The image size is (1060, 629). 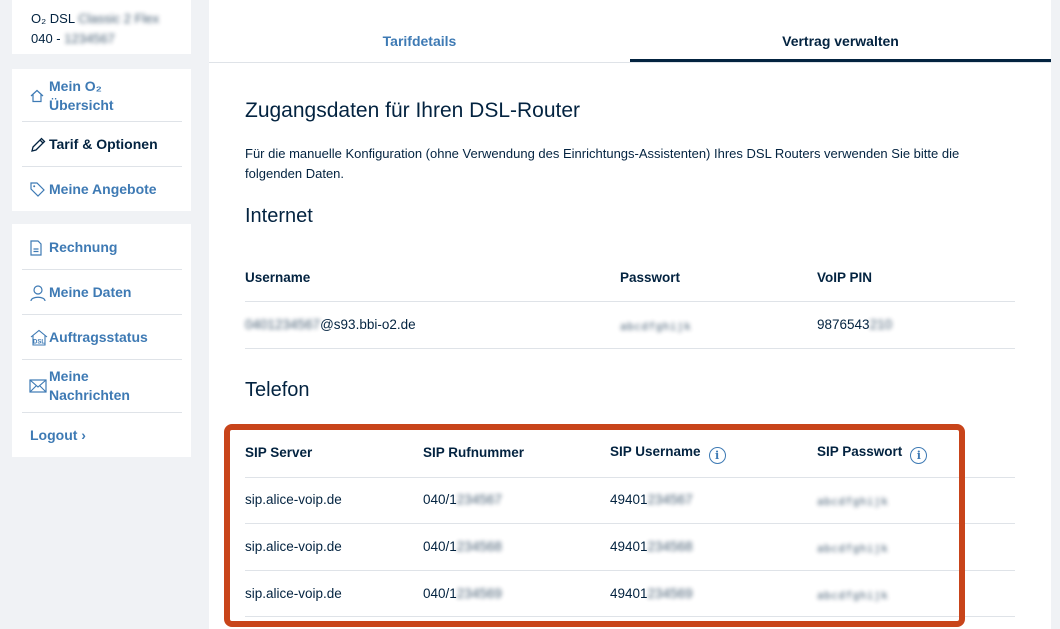 I want to click on sidebar-item-order-status: DSL Auftragsstatus, so click(x=102, y=337).